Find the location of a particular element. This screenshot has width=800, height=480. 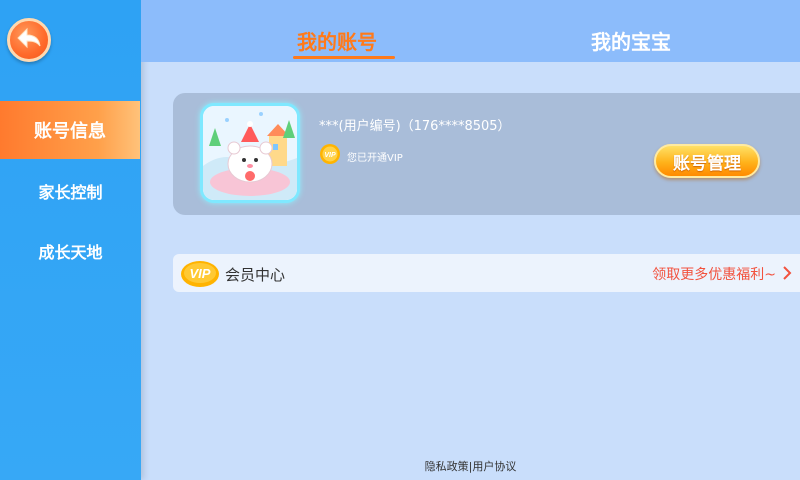

sidebar-item-parental-control: 家长控制 is located at coordinates (70, 191).